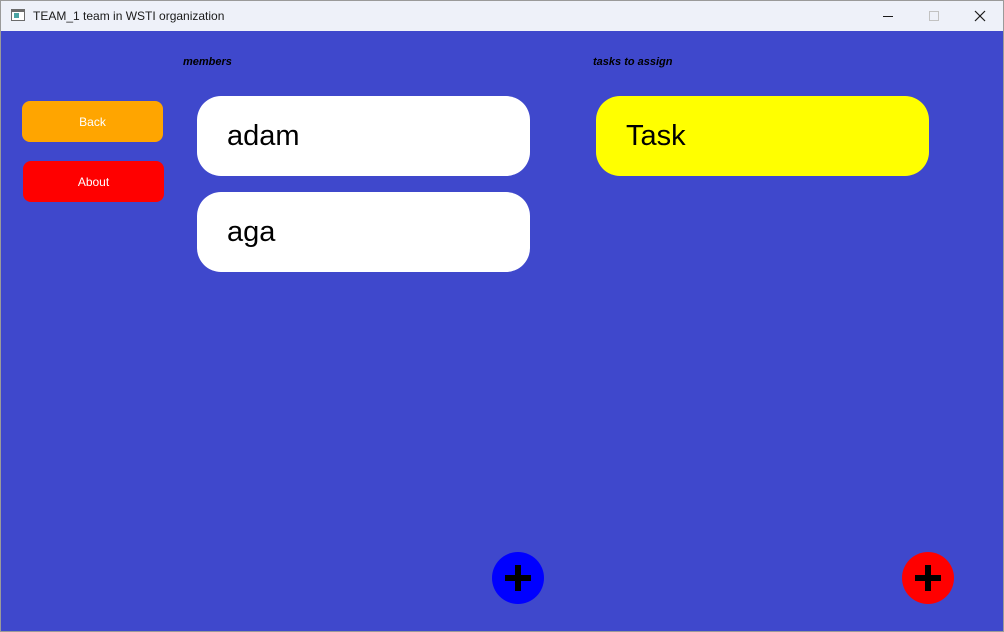 This screenshot has width=1004, height=632. I want to click on close-button, so click(980, 16).